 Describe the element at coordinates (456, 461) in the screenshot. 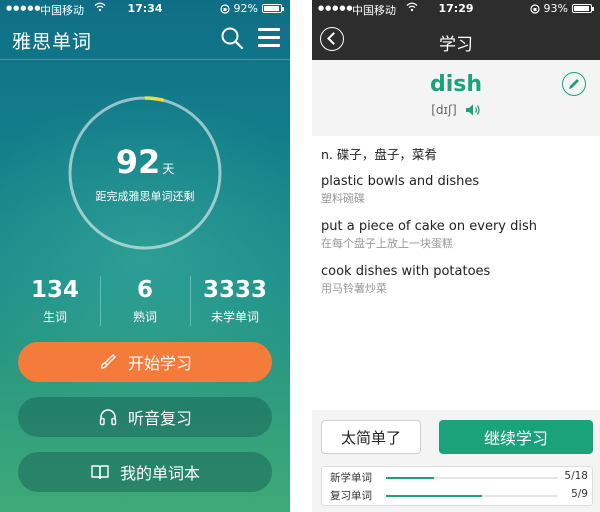

I see `bottom-panel: 太简单了 继续学习 新学单词 5/18 复习单词 5/9` at that location.